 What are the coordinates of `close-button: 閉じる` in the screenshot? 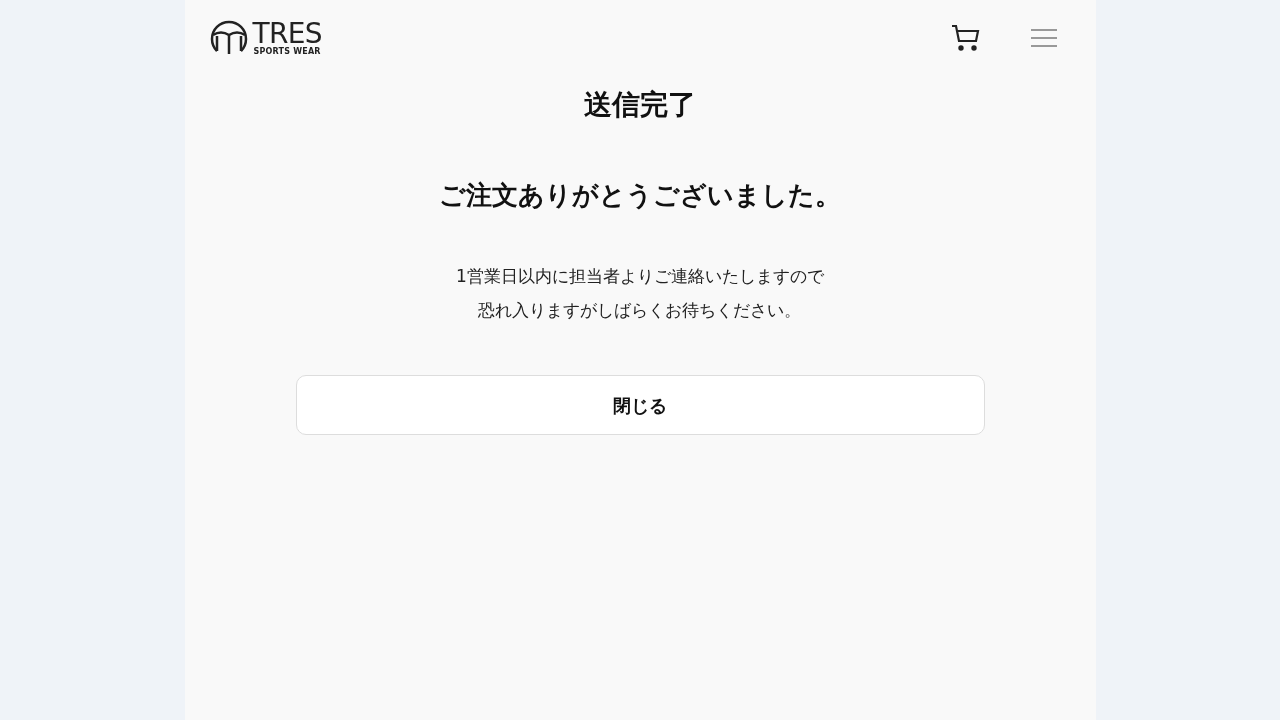 It's located at (640, 405).